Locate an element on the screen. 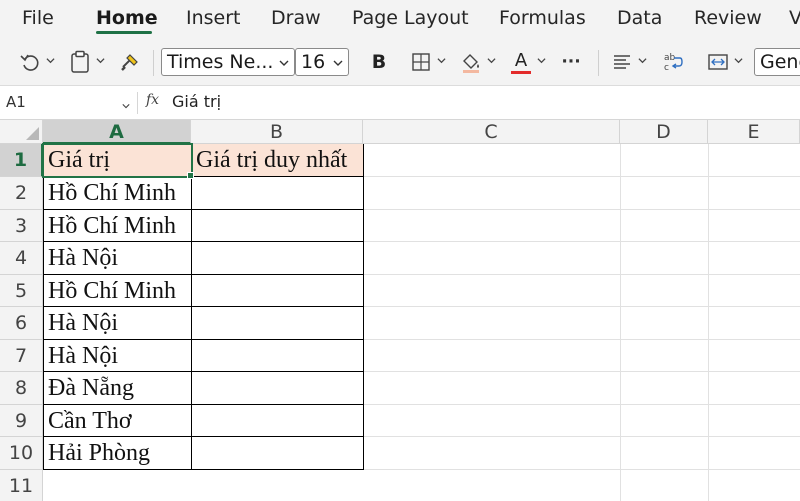  row-header-8: 8 is located at coordinates (21, 388).